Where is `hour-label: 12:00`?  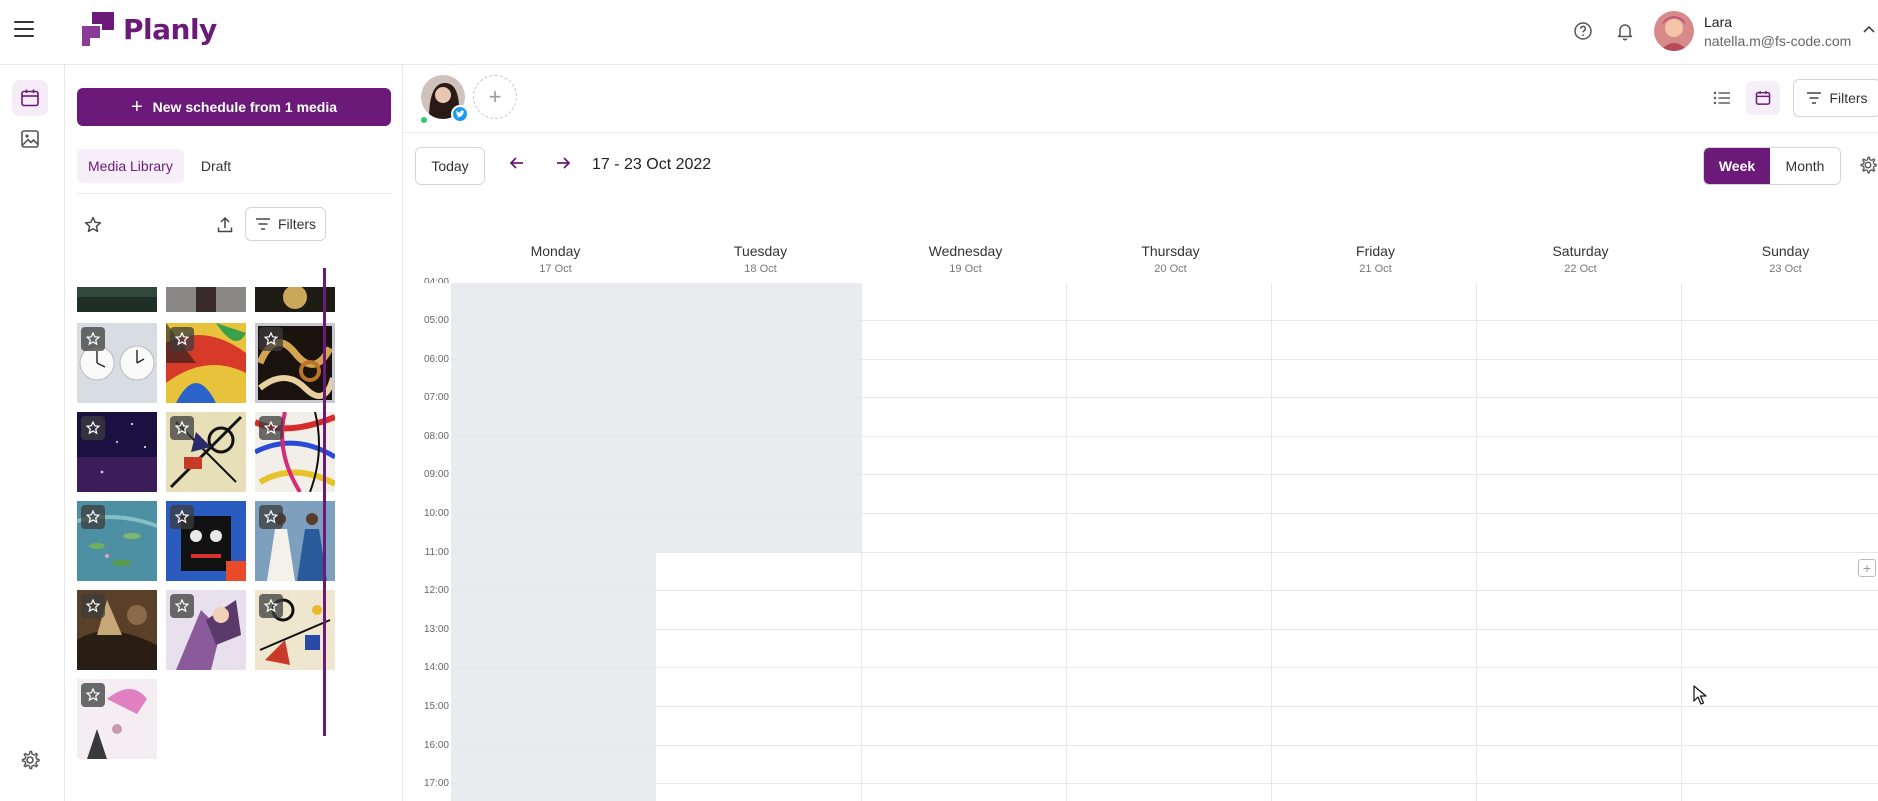
hour-label: 12:00 is located at coordinates (436, 590).